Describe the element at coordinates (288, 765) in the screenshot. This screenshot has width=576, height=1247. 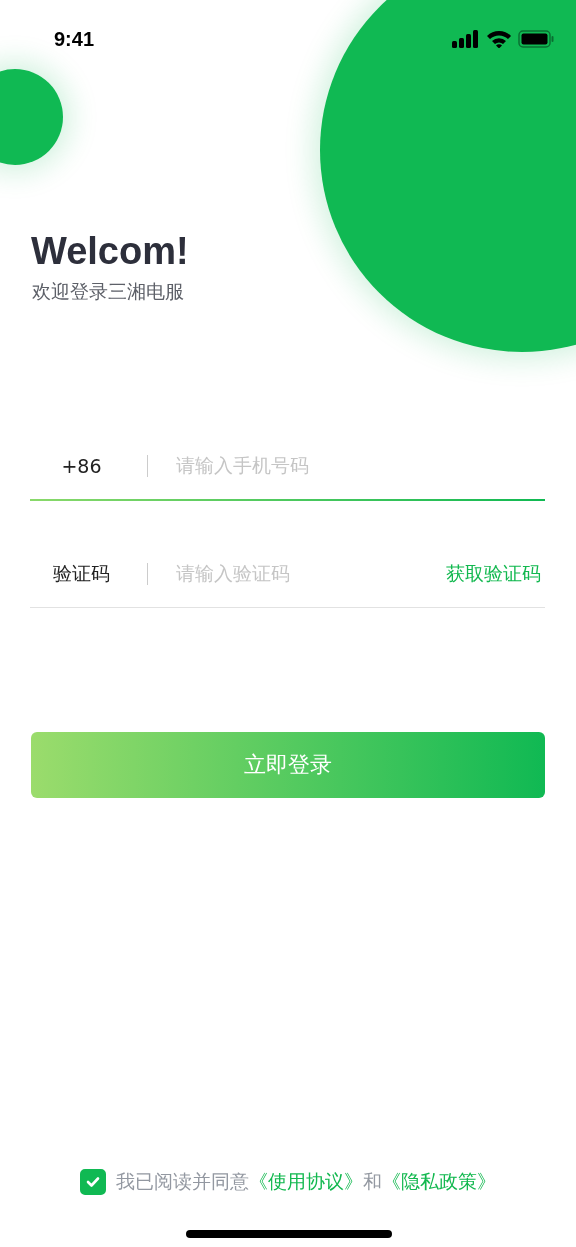
I see `login-button: 立即登录` at that location.